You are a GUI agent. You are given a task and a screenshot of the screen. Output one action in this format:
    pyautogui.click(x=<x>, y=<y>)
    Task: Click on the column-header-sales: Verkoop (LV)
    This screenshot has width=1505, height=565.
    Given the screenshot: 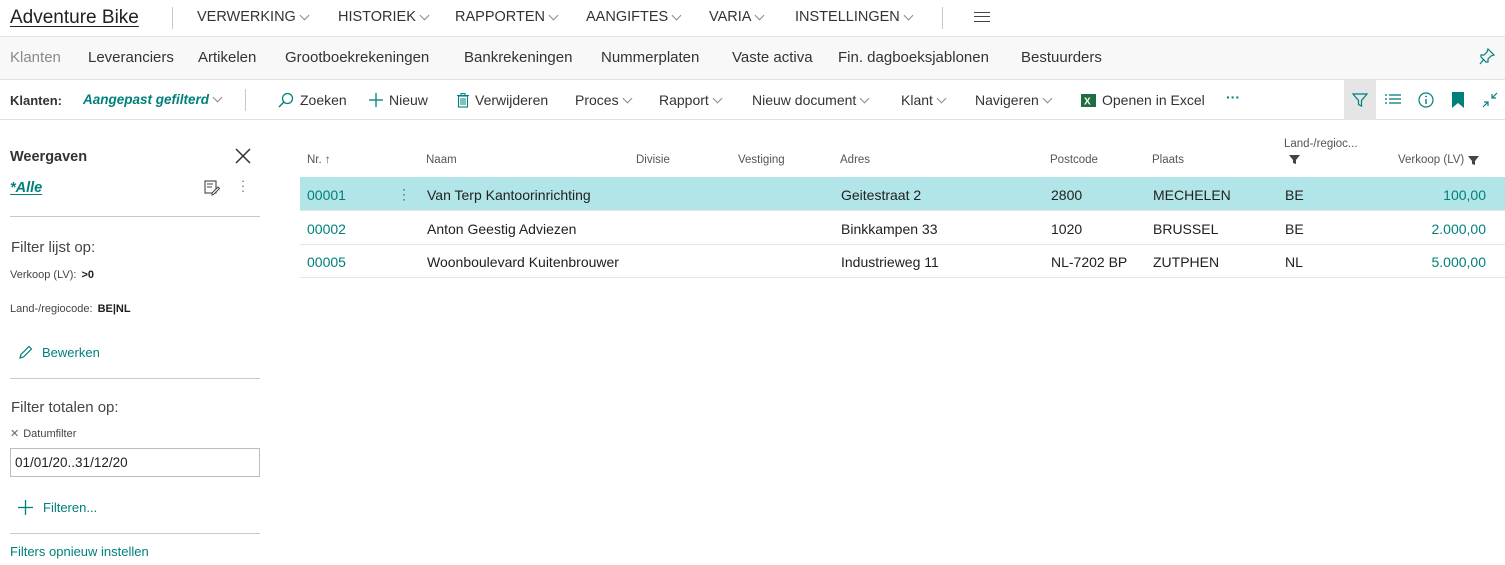 What is the action you would take?
    pyautogui.click(x=1439, y=160)
    